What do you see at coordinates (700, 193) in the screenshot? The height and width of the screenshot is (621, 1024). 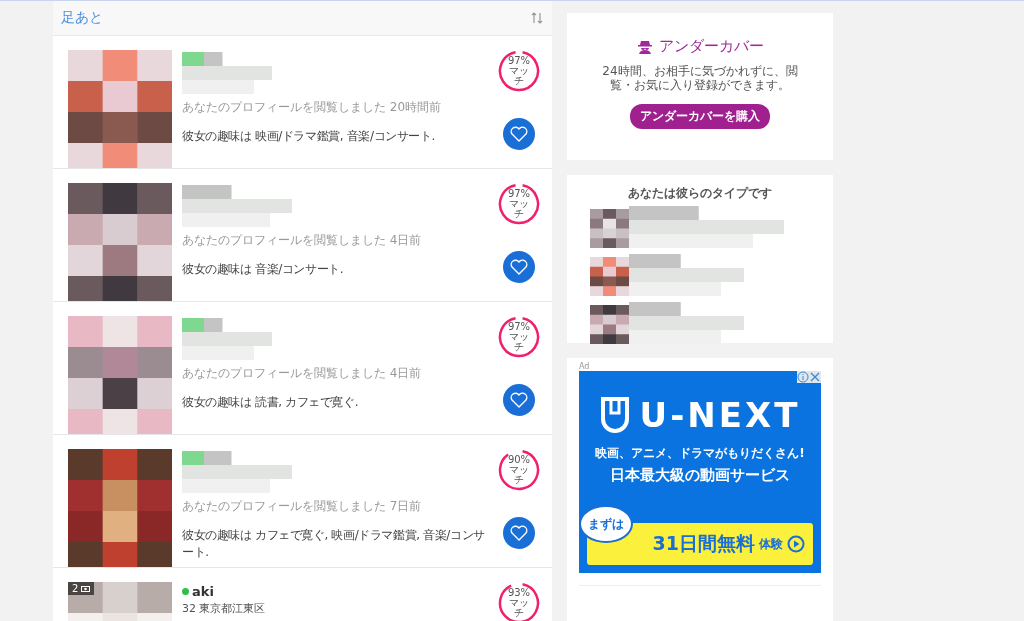 I see `section-title: あなたは彼らのタイプです` at bounding box center [700, 193].